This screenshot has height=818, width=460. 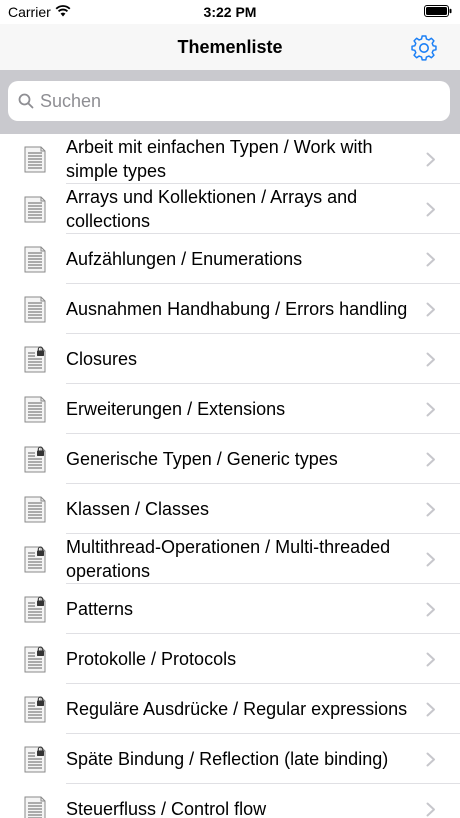 What do you see at coordinates (102, 359) in the screenshot?
I see `list-item-label: Closures` at bounding box center [102, 359].